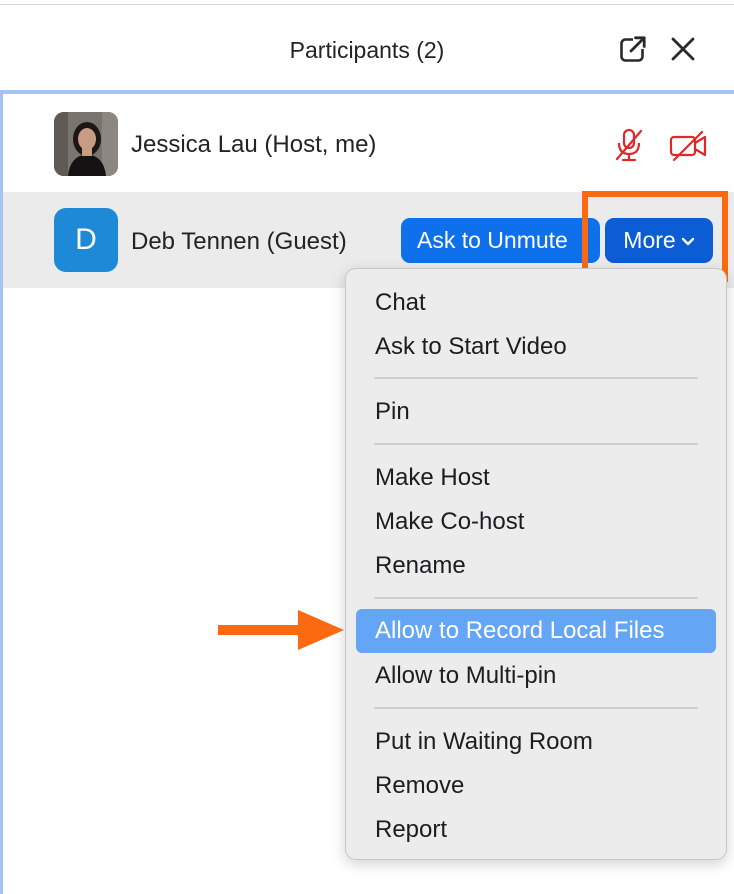  What do you see at coordinates (86, 144) in the screenshot?
I see `avatar` at bounding box center [86, 144].